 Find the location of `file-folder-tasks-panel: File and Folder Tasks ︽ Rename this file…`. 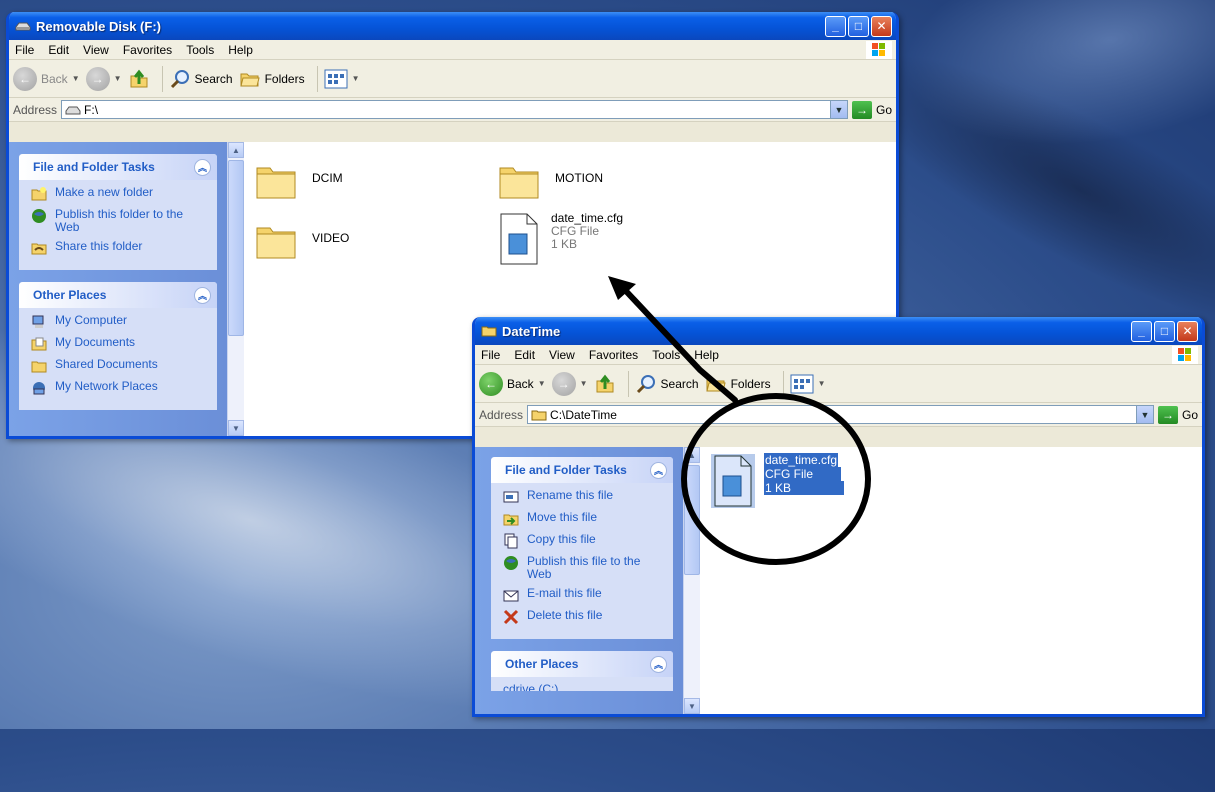

file-folder-tasks-panel: File and Folder Tasks ︽ Rename this file… is located at coordinates (582, 548).